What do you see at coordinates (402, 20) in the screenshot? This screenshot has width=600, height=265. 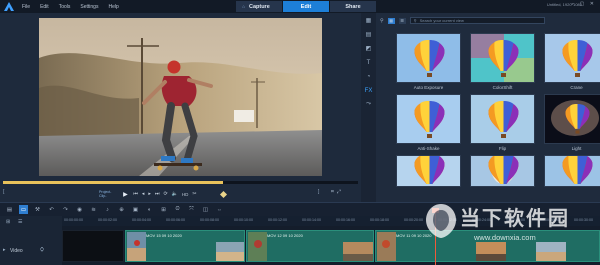 I see `list-view-button: ☰` at bounding box center [402, 20].